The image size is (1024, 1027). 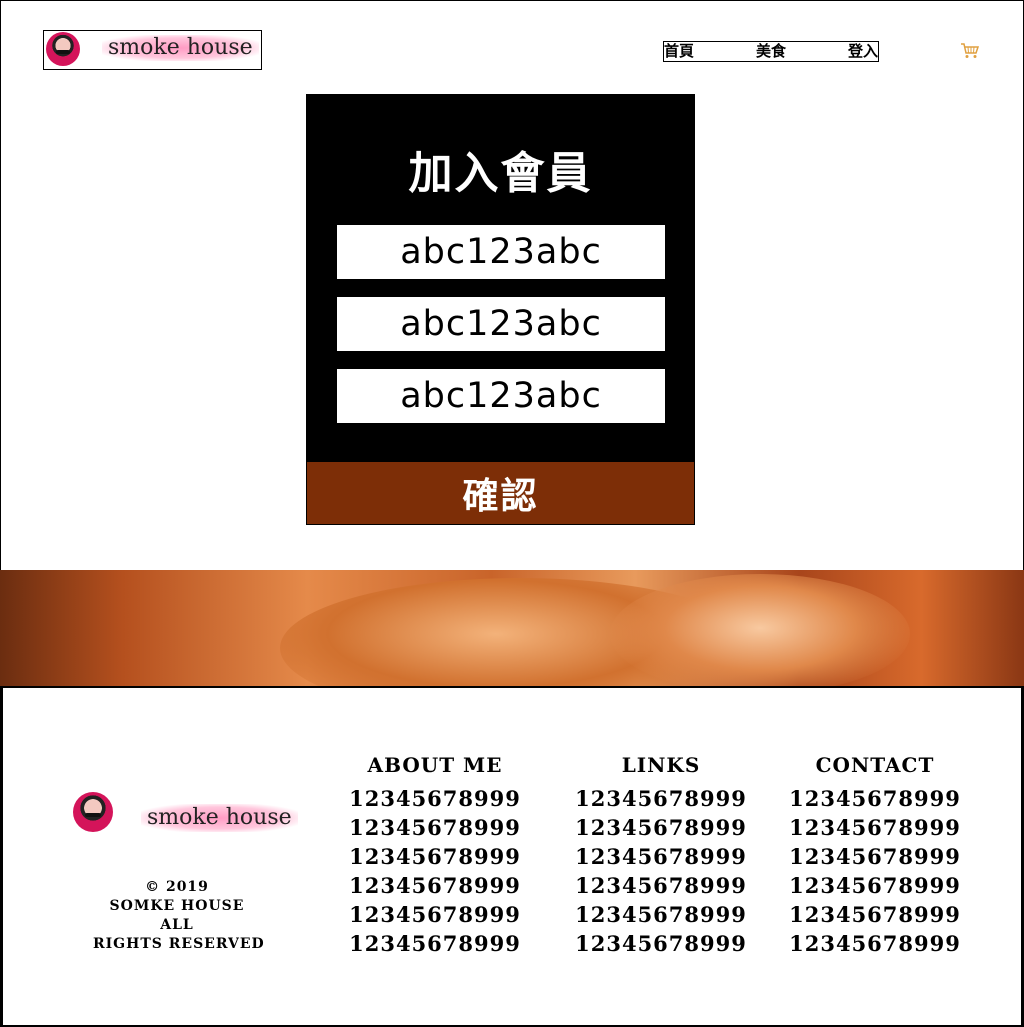 What do you see at coordinates (863, 51) in the screenshot?
I see `nav-login-link: 登入` at bounding box center [863, 51].